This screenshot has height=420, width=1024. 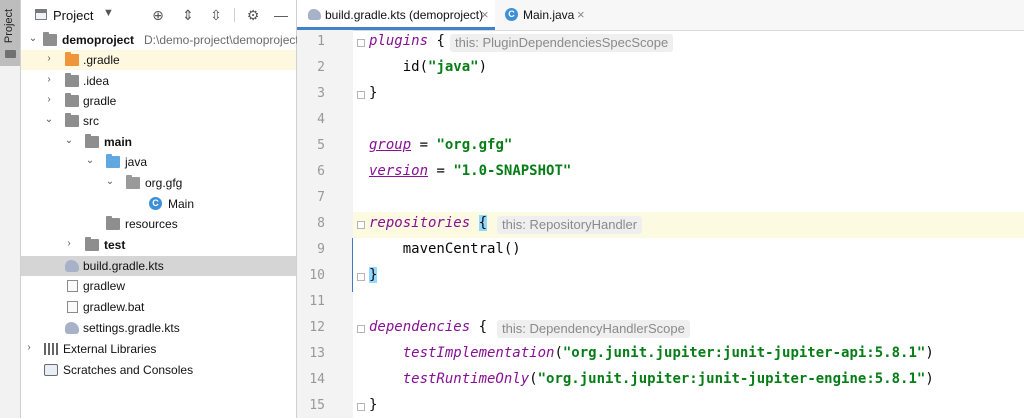 What do you see at coordinates (158, 142) in the screenshot?
I see `tree-item-main: ⌄ main` at bounding box center [158, 142].